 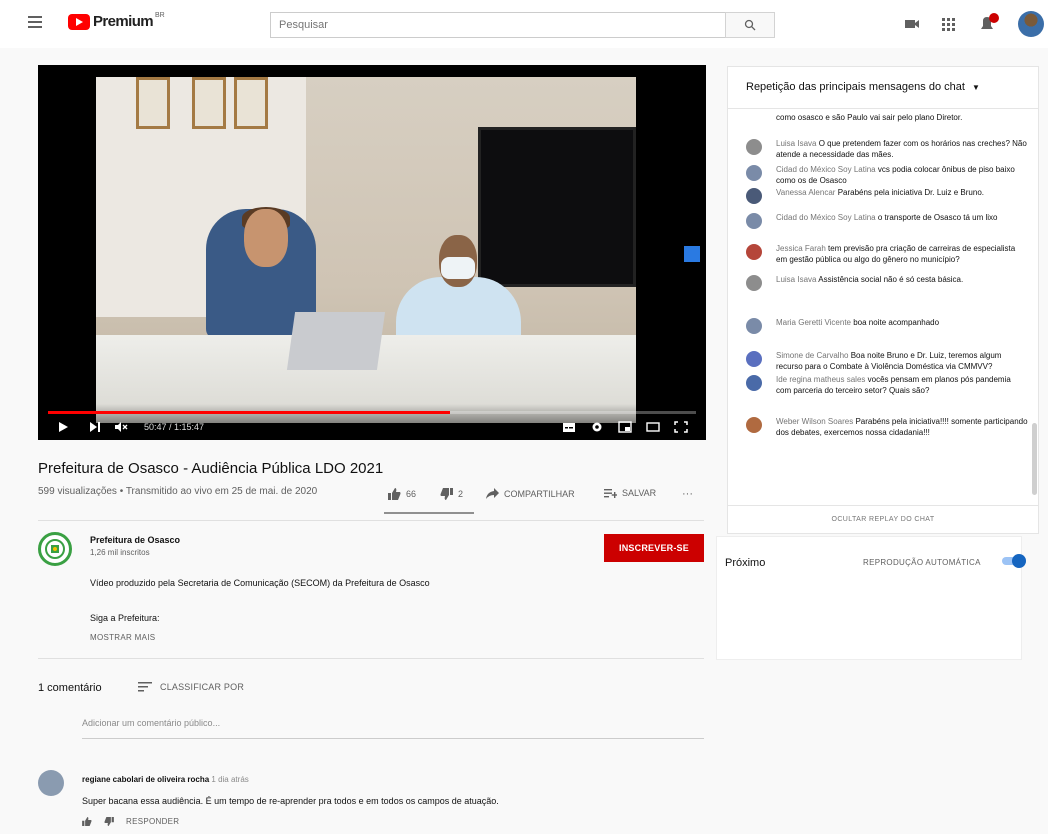 I want to click on chat-message-text: boa noite acompanhado, so click(x=896, y=322).